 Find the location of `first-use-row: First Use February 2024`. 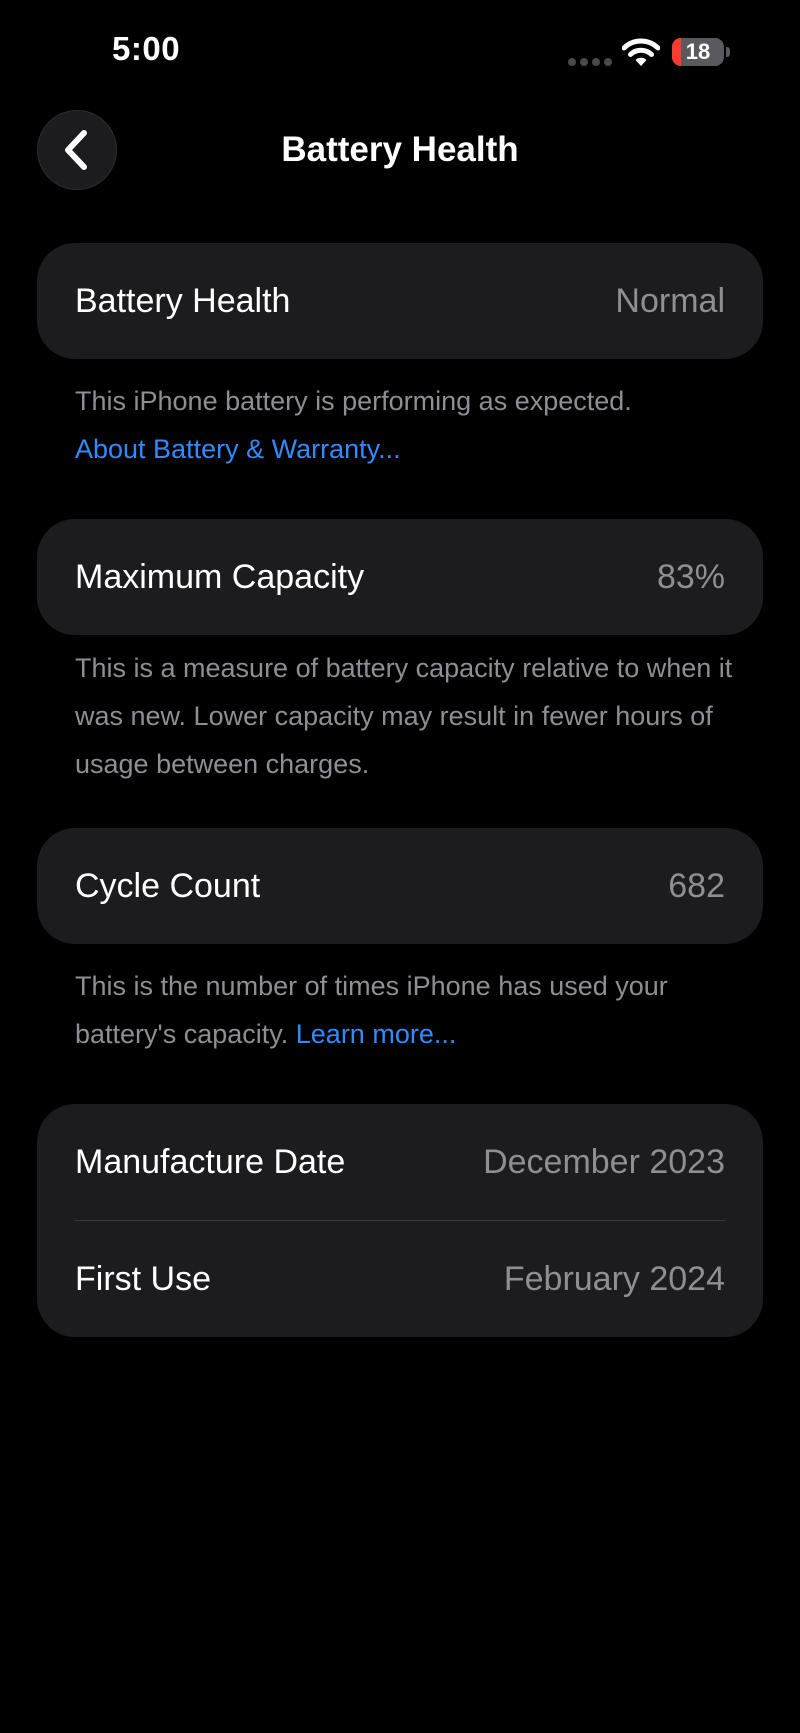

first-use-row: First Use February 2024 is located at coordinates (400, 1279).